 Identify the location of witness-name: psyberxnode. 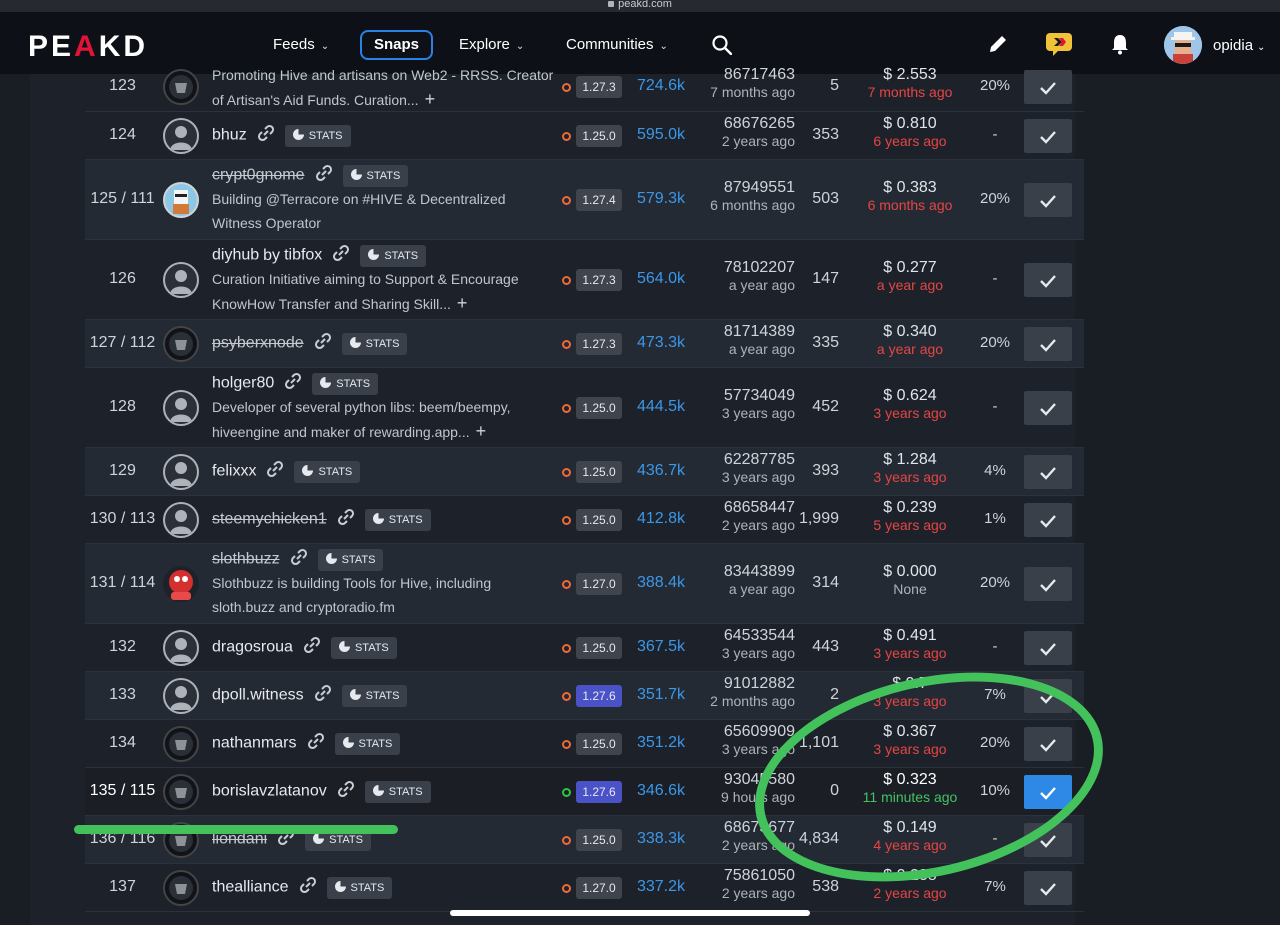
(258, 343).